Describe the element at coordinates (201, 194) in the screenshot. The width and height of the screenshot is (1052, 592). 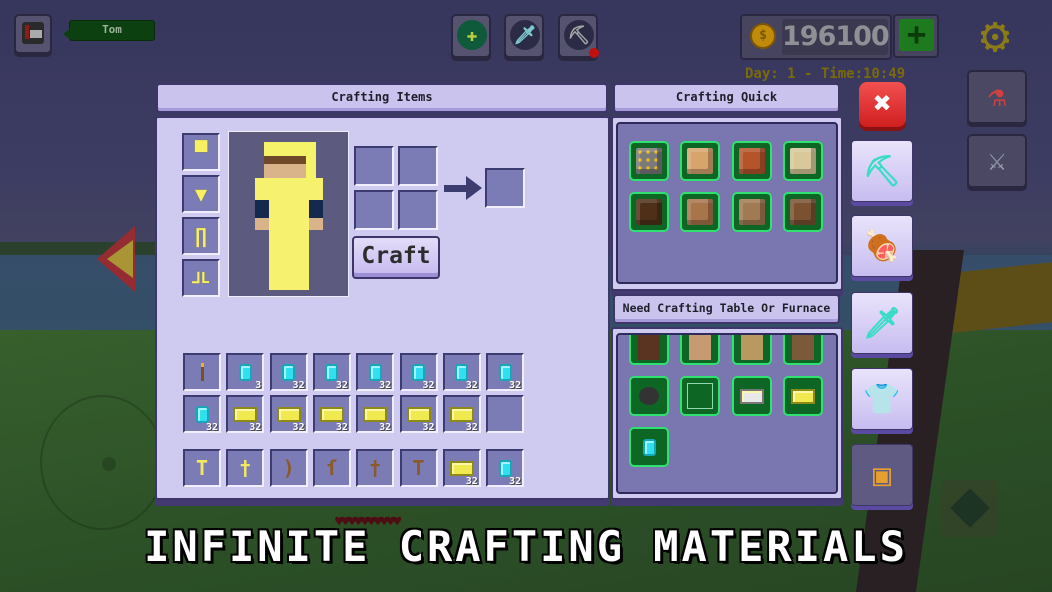
I see `chestplate-slot: ▼` at that location.